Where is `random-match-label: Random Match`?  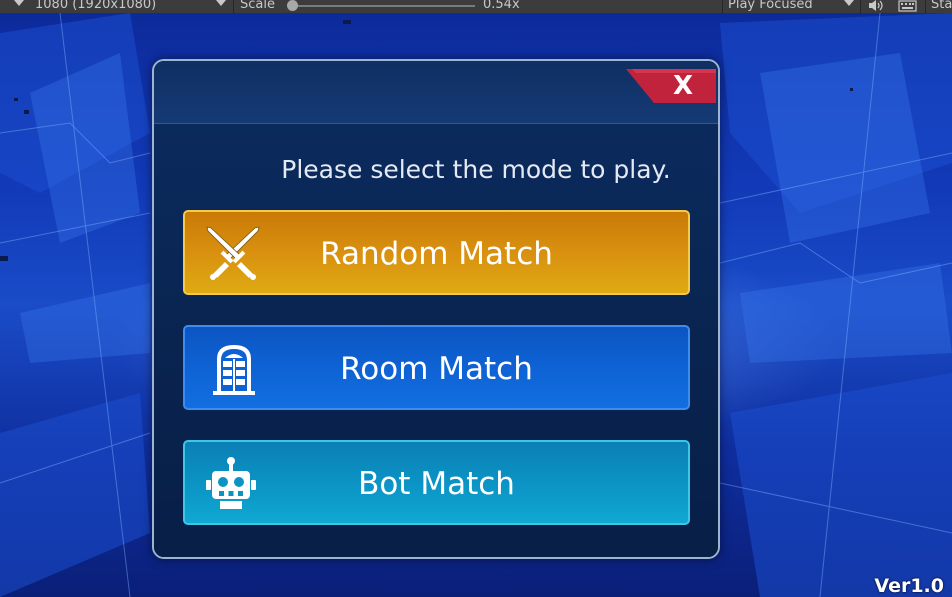 random-match-label: Random Match is located at coordinates (436, 254).